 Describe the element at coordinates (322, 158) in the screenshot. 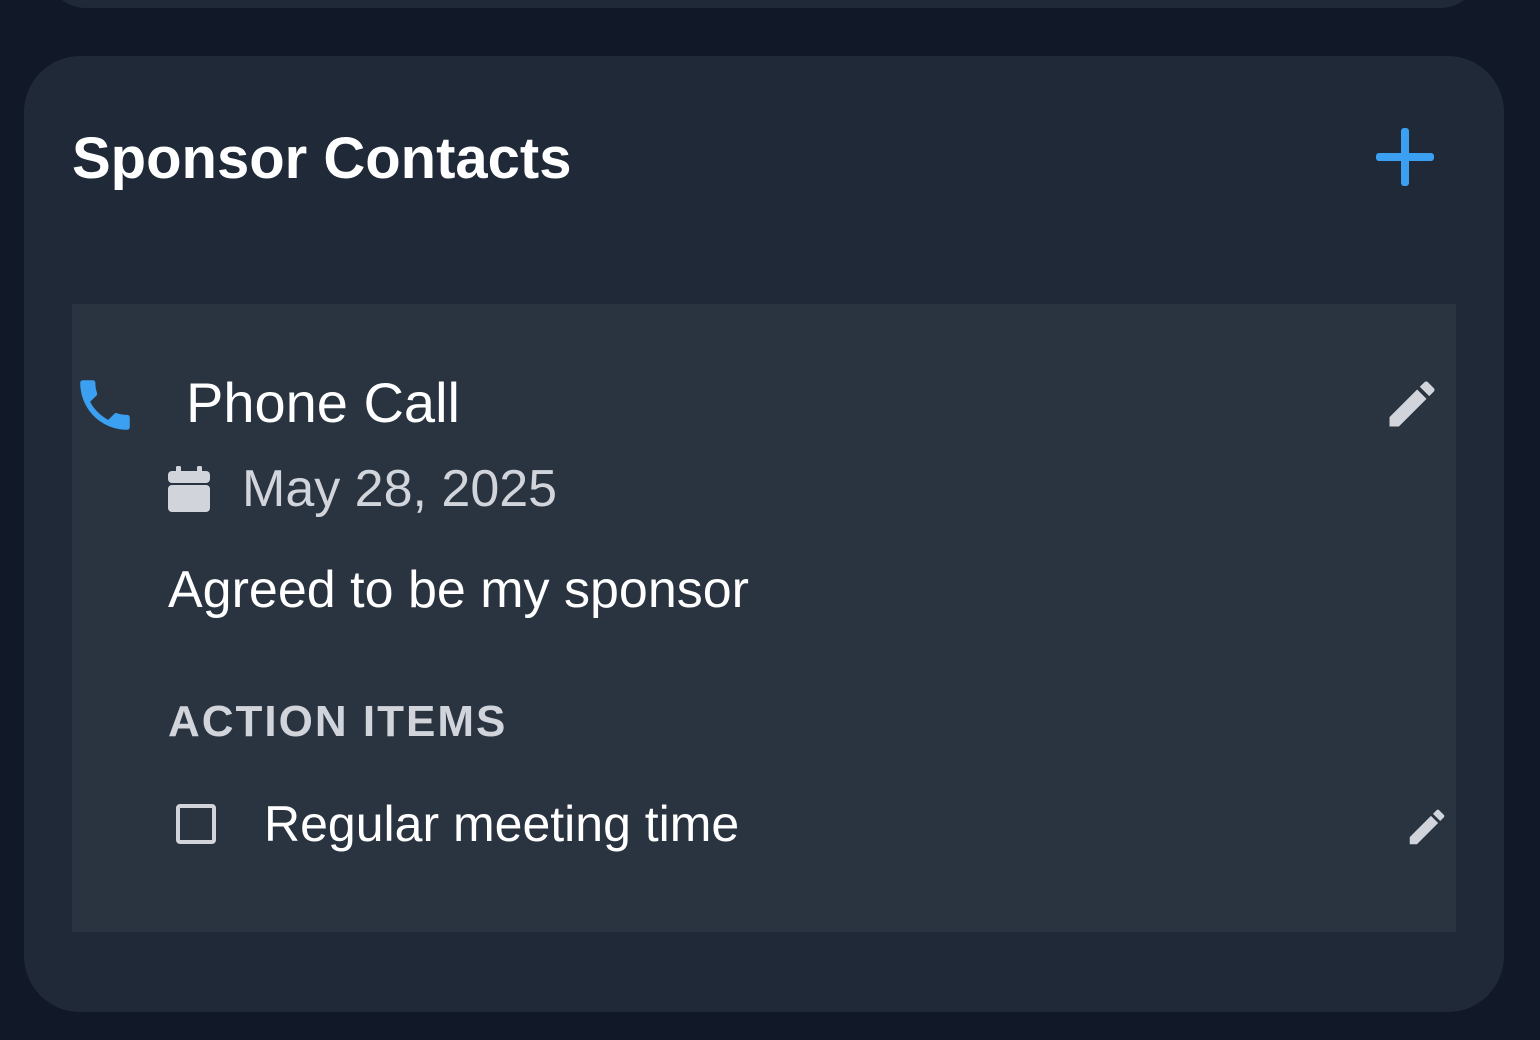

I see `section-title: Sponsor Contacts` at that location.